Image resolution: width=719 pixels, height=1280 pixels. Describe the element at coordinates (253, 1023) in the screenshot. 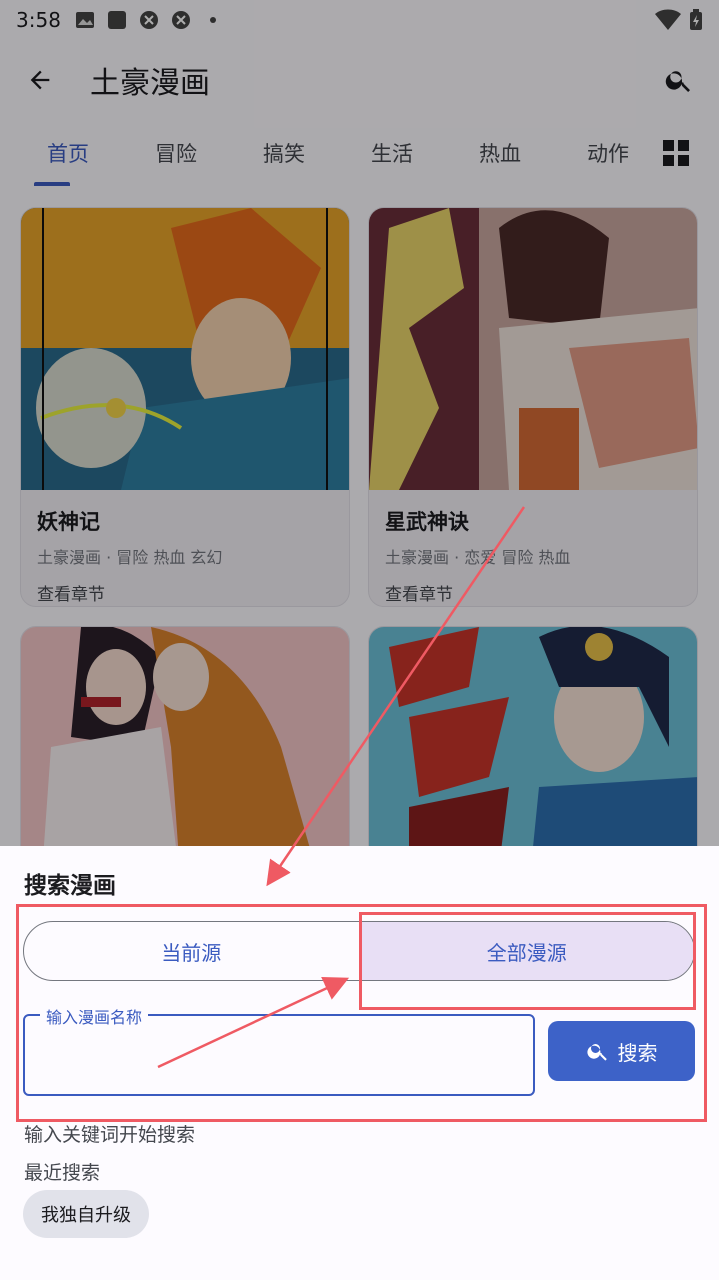

I see `annotation-arrow-short` at that location.